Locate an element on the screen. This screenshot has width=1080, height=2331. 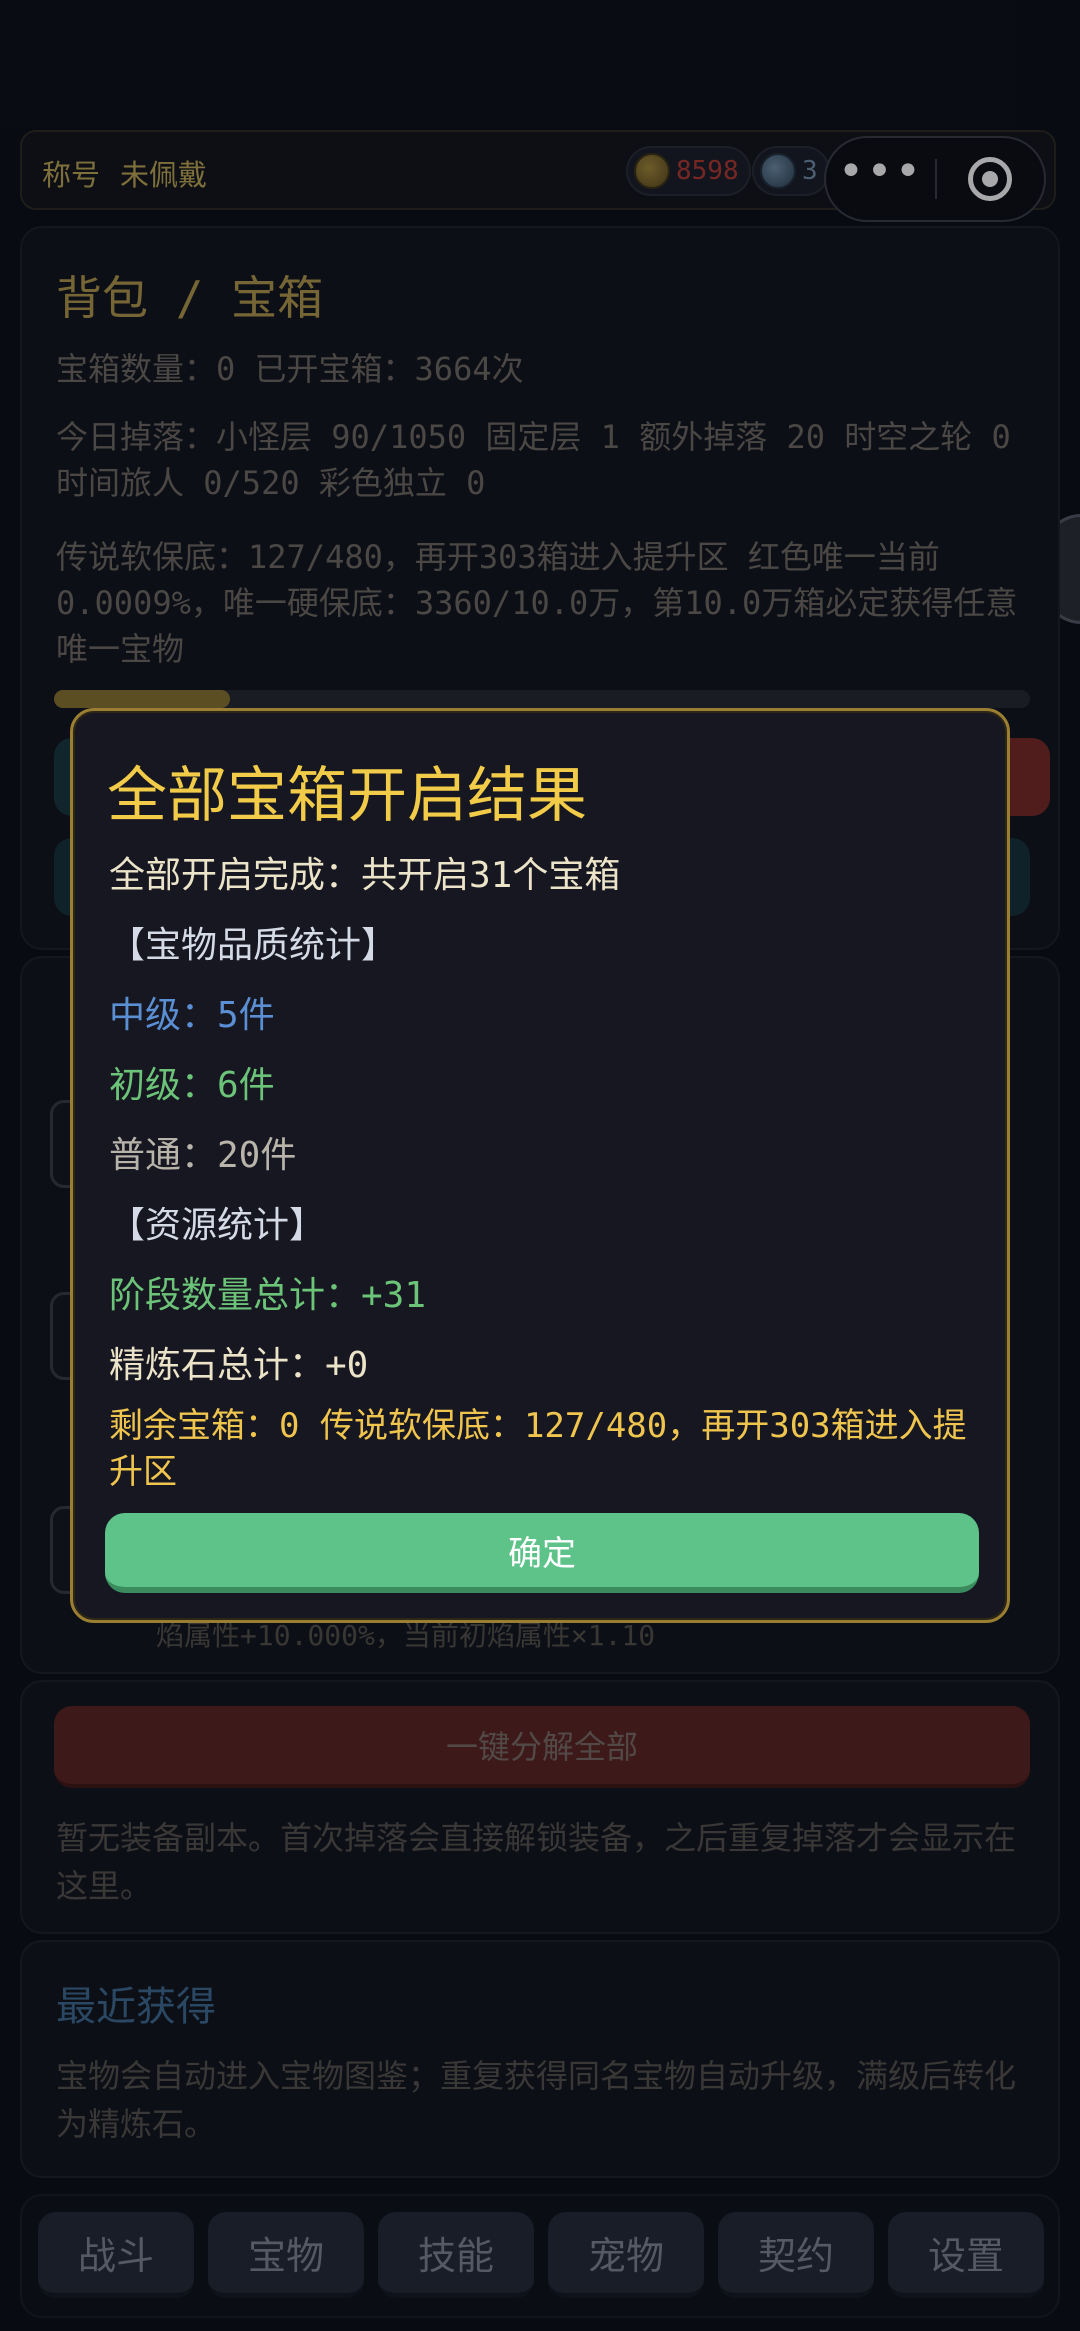
confirm-button: 确定 is located at coordinates (542, 1553).